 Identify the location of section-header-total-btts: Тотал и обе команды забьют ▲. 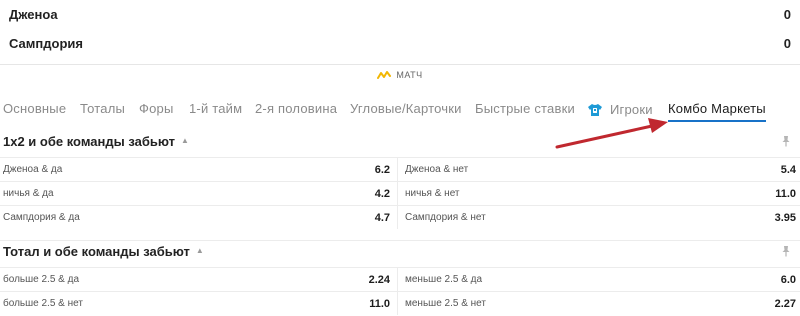
(400, 251).